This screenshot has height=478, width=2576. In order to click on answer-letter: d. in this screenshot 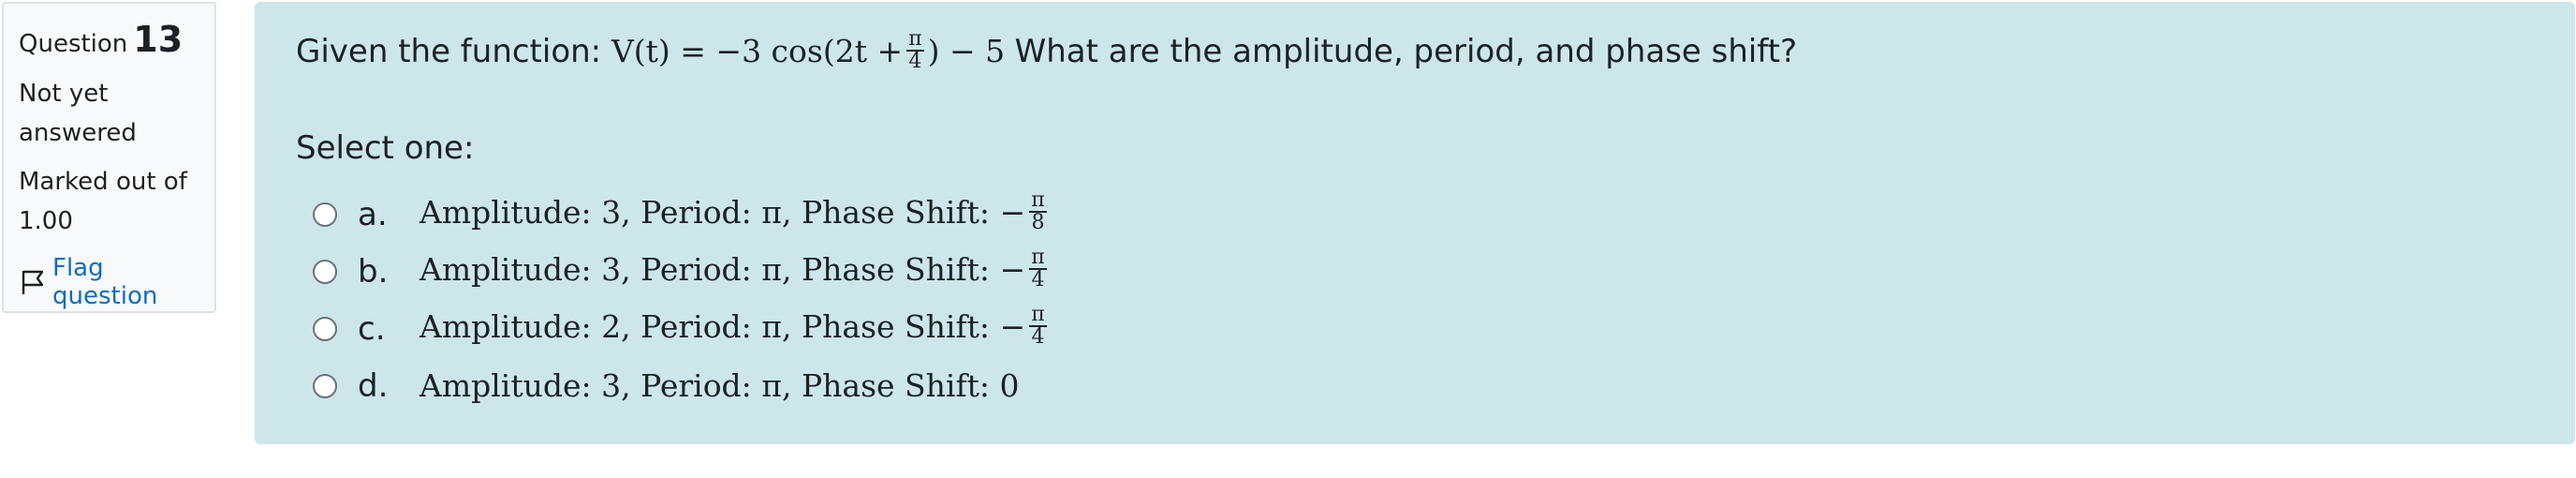, I will do `click(373, 385)`.